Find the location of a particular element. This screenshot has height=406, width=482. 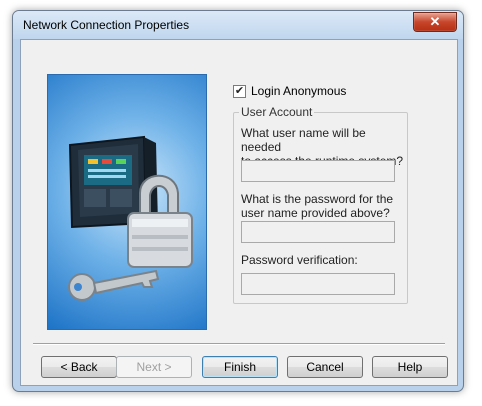

back-button: < Back is located at coordinates (79, 367).